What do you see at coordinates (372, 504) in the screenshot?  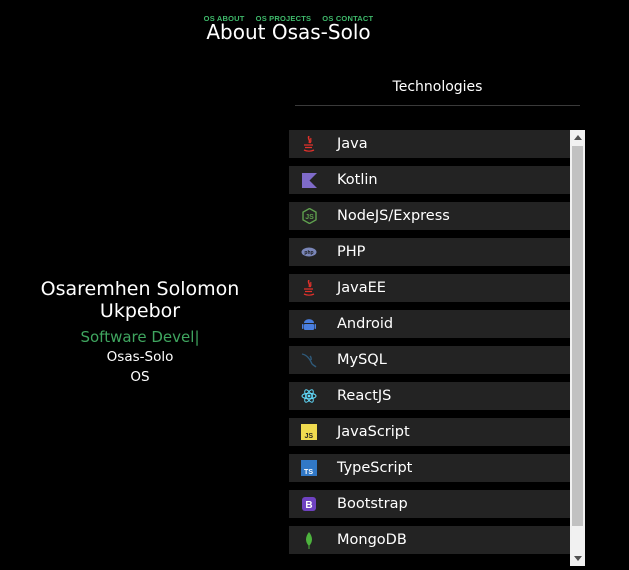 I see `tech-item-label: Bootstrap` at bounding box center [372, 504].